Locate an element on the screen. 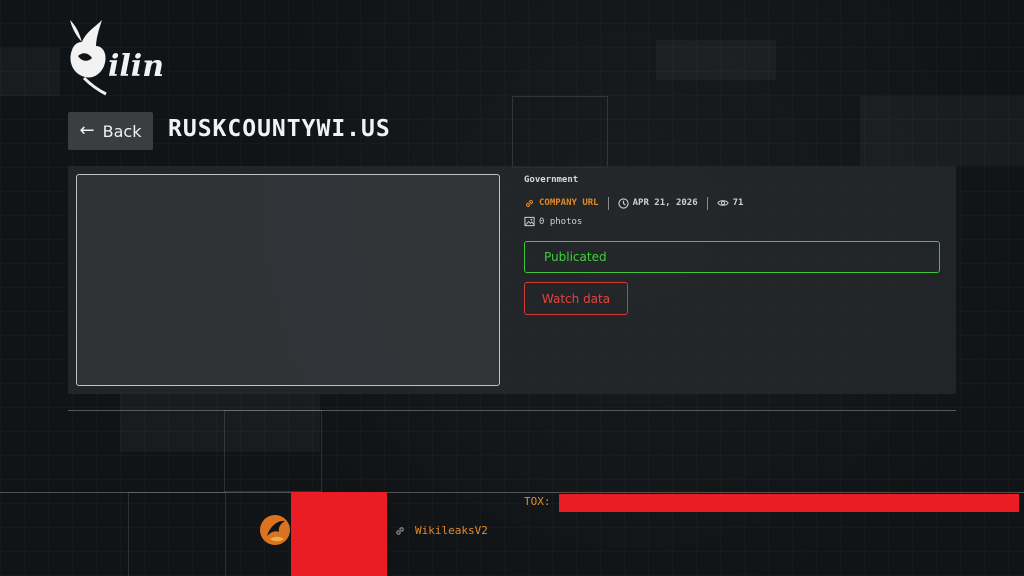 The height and width of the screenshot is (576, 1024). category-label: Government is located at coordinates (551, 180).